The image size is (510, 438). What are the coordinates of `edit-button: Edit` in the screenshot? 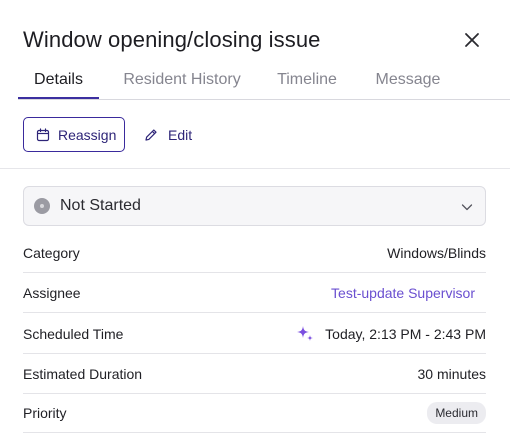 It's located at (168, 134).